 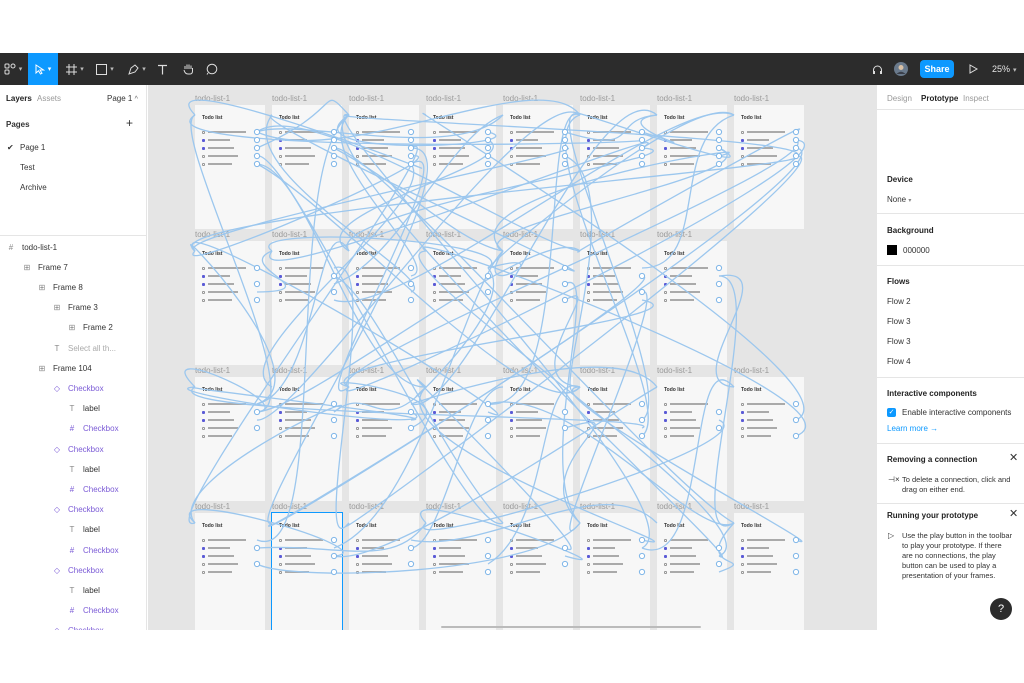 What do you see at coordinates (75, 308) in the screenshot?
I see `layer-item: ⊞ Frame 3` at bounding box center [75, 308].